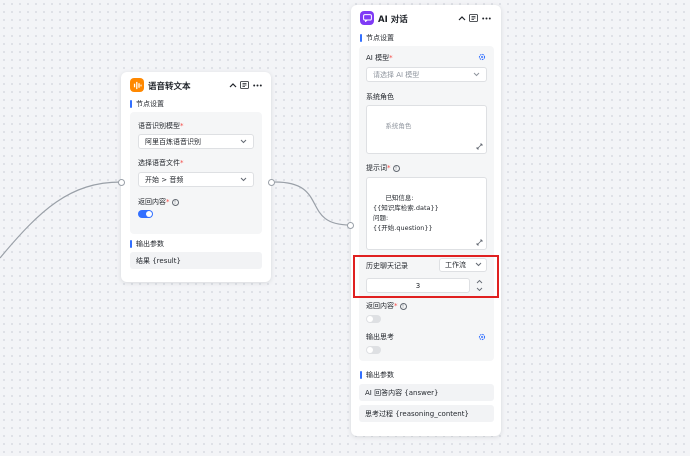 The image size is (690, 456). What do you see at coordinates (161, 163) in the screenshot?
I see `file-label: 选择语音文件*` at bounding box center [161, 163].